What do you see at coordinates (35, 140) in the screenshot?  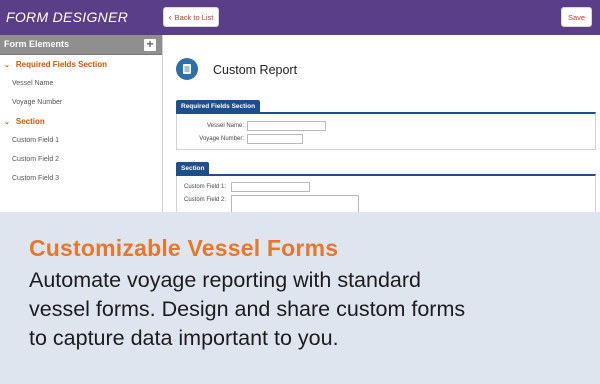 I see `sidebar-item-custom-field-1: Custom Field 1` at bounding box center [35, 140].